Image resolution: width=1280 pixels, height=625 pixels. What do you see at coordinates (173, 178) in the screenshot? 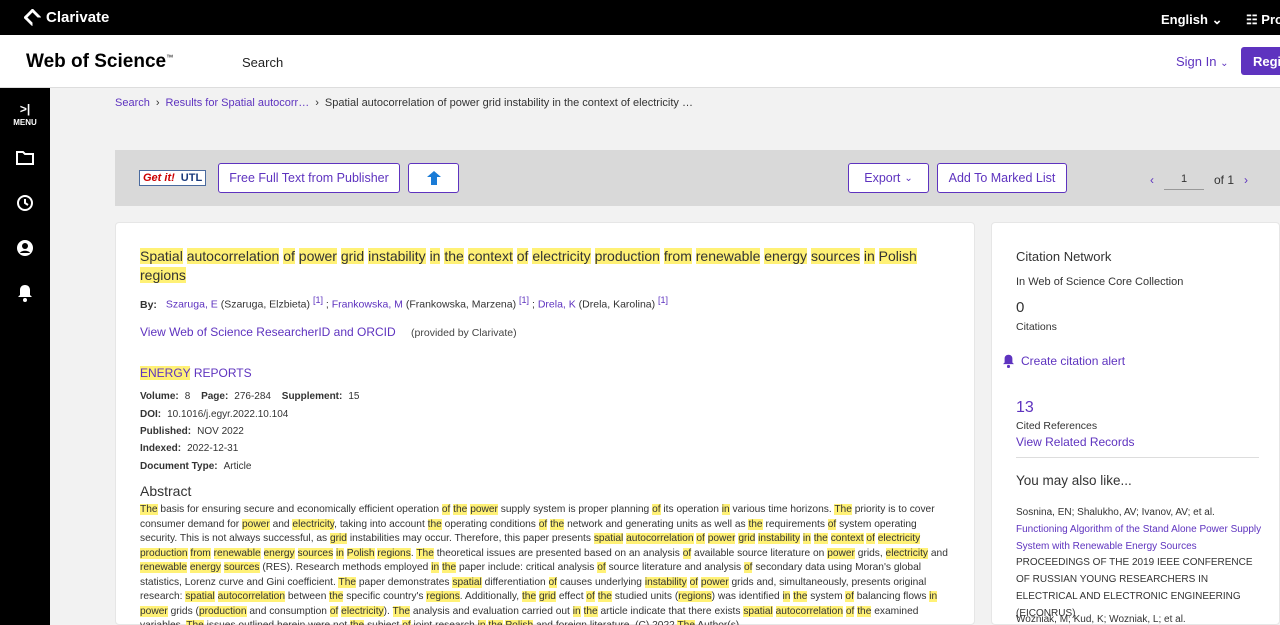
I see `get-it-utl-button: Get it! UTL` at bounding box center [173, 178].